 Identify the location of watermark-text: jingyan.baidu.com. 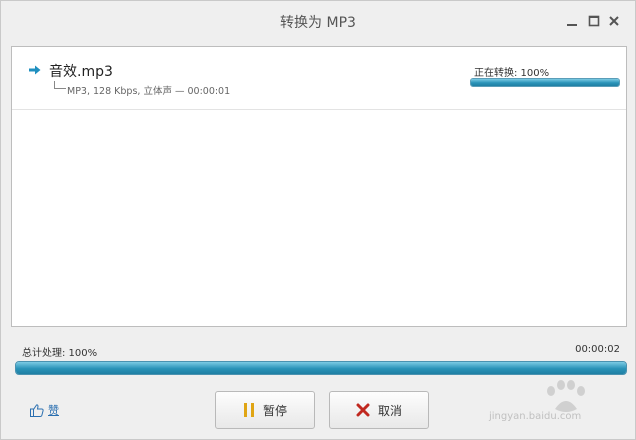
(535, 416).